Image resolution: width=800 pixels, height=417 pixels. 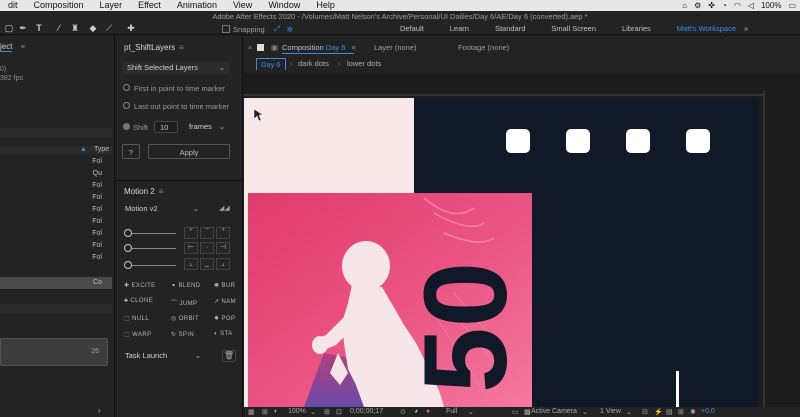 What do you see at coordinates (56, 308) in the screenshot?
I see `project-scrollbar` at bounding box center [56, 308].